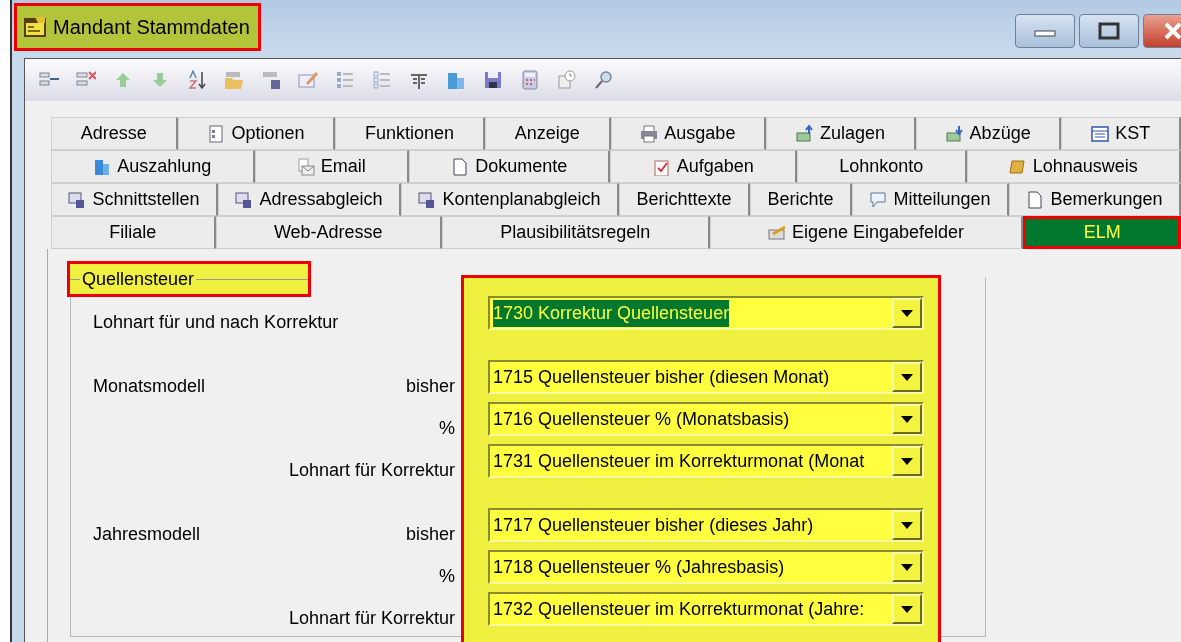  I want to click on tab: Dokumente, so click(509, 166).